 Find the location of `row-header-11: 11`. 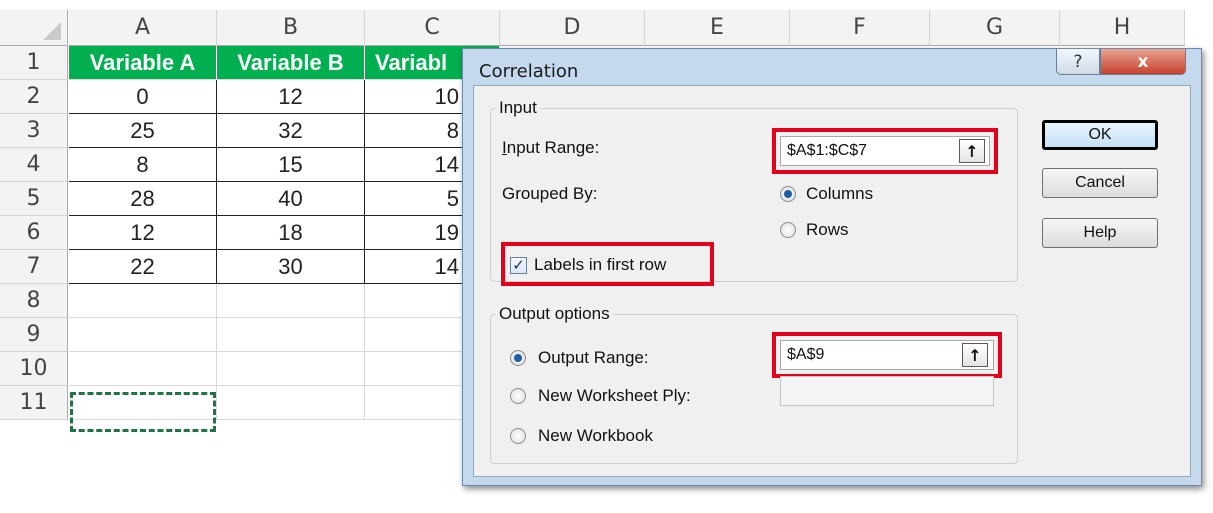

row-header-11: 11 is located at coordinates (34, 403).